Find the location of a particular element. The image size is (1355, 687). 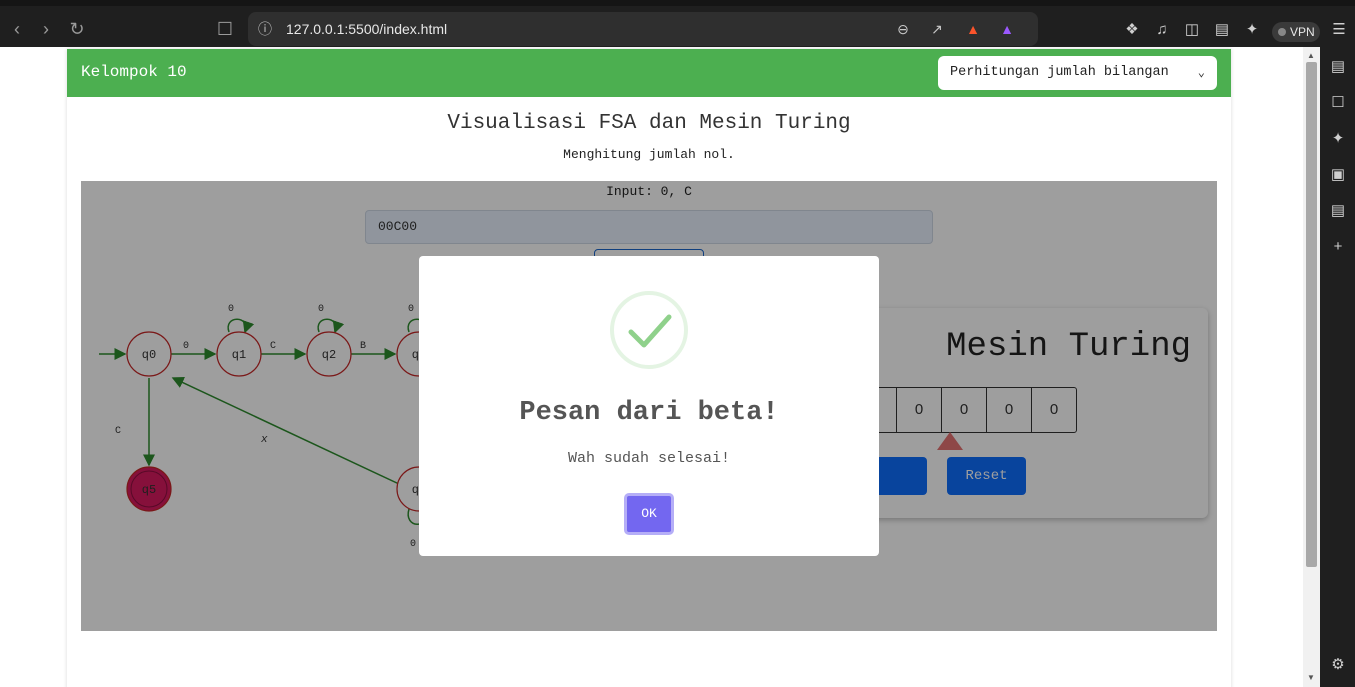

page-scrollbar: ▲ ▼ is located at coordinates (1311, 367).